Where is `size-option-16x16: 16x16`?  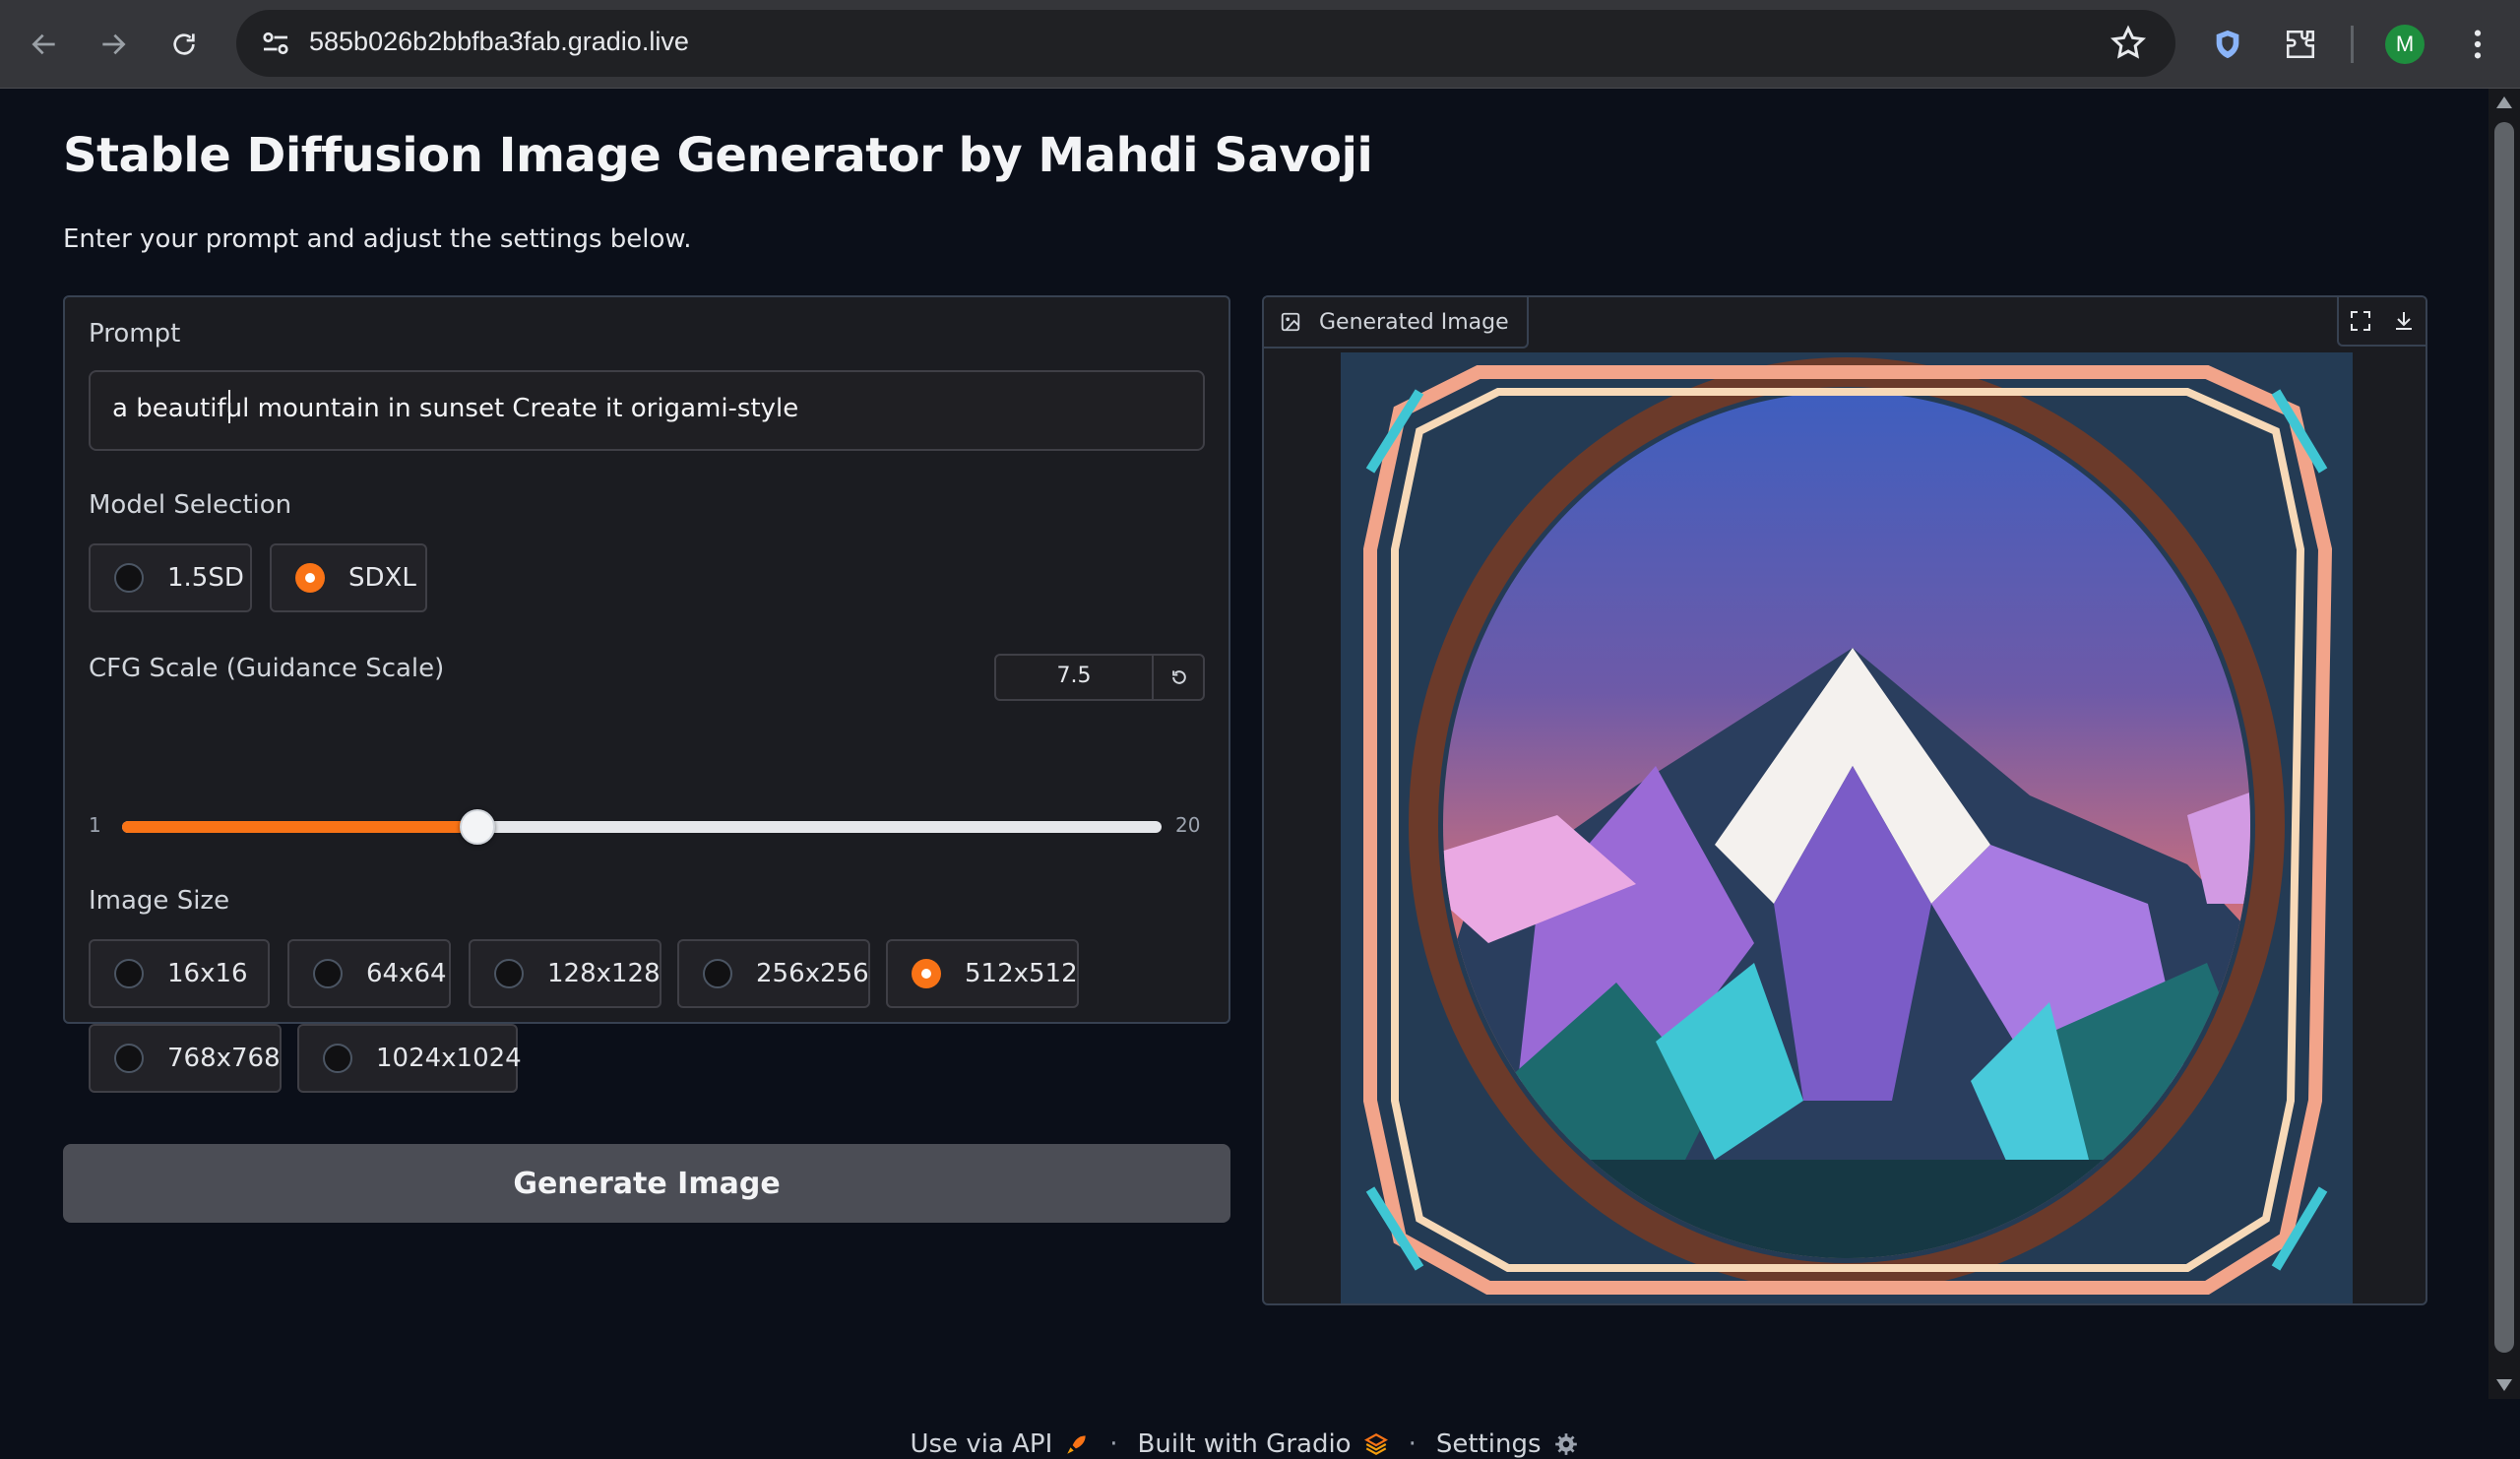
size-option-16x16: 16x16 is located at coordinates (179, 973).